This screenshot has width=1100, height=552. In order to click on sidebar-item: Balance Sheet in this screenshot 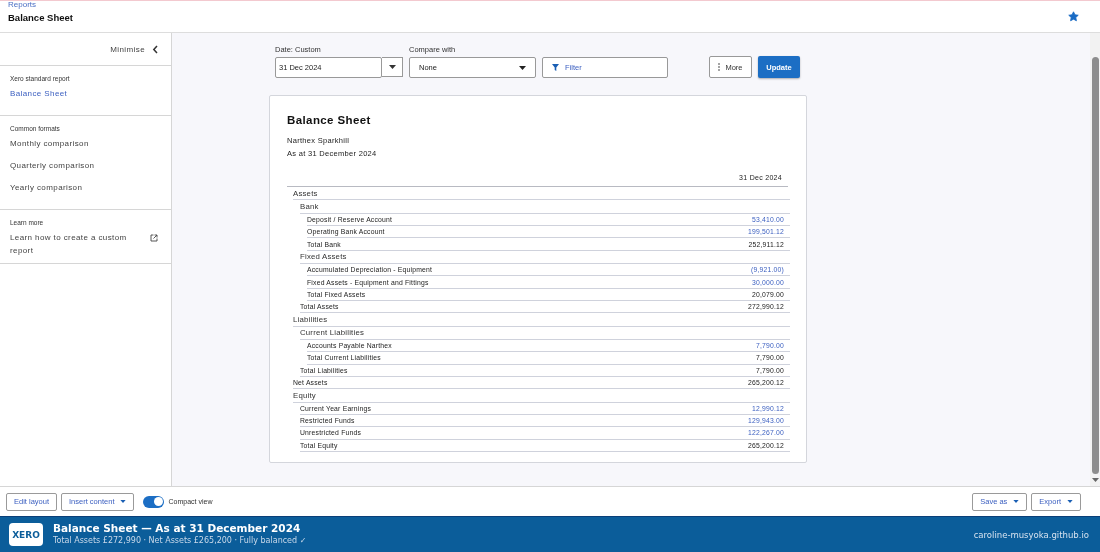, I will do `click(70, 93)`.